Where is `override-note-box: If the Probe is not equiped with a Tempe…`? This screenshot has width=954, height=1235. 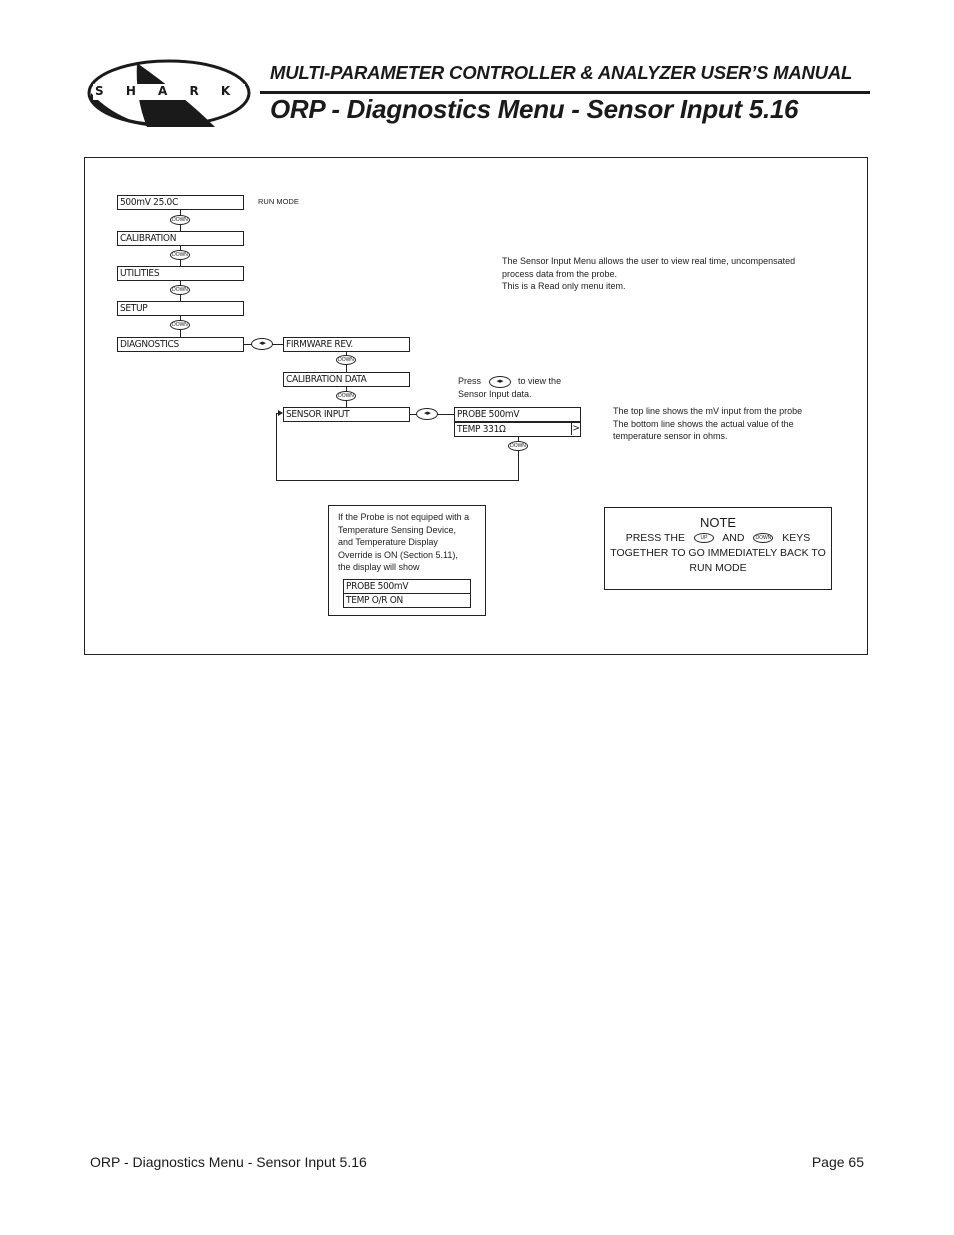
override-note-box: If the Probe is not equiped with a Tempe… is located at coordinates (407, 560).